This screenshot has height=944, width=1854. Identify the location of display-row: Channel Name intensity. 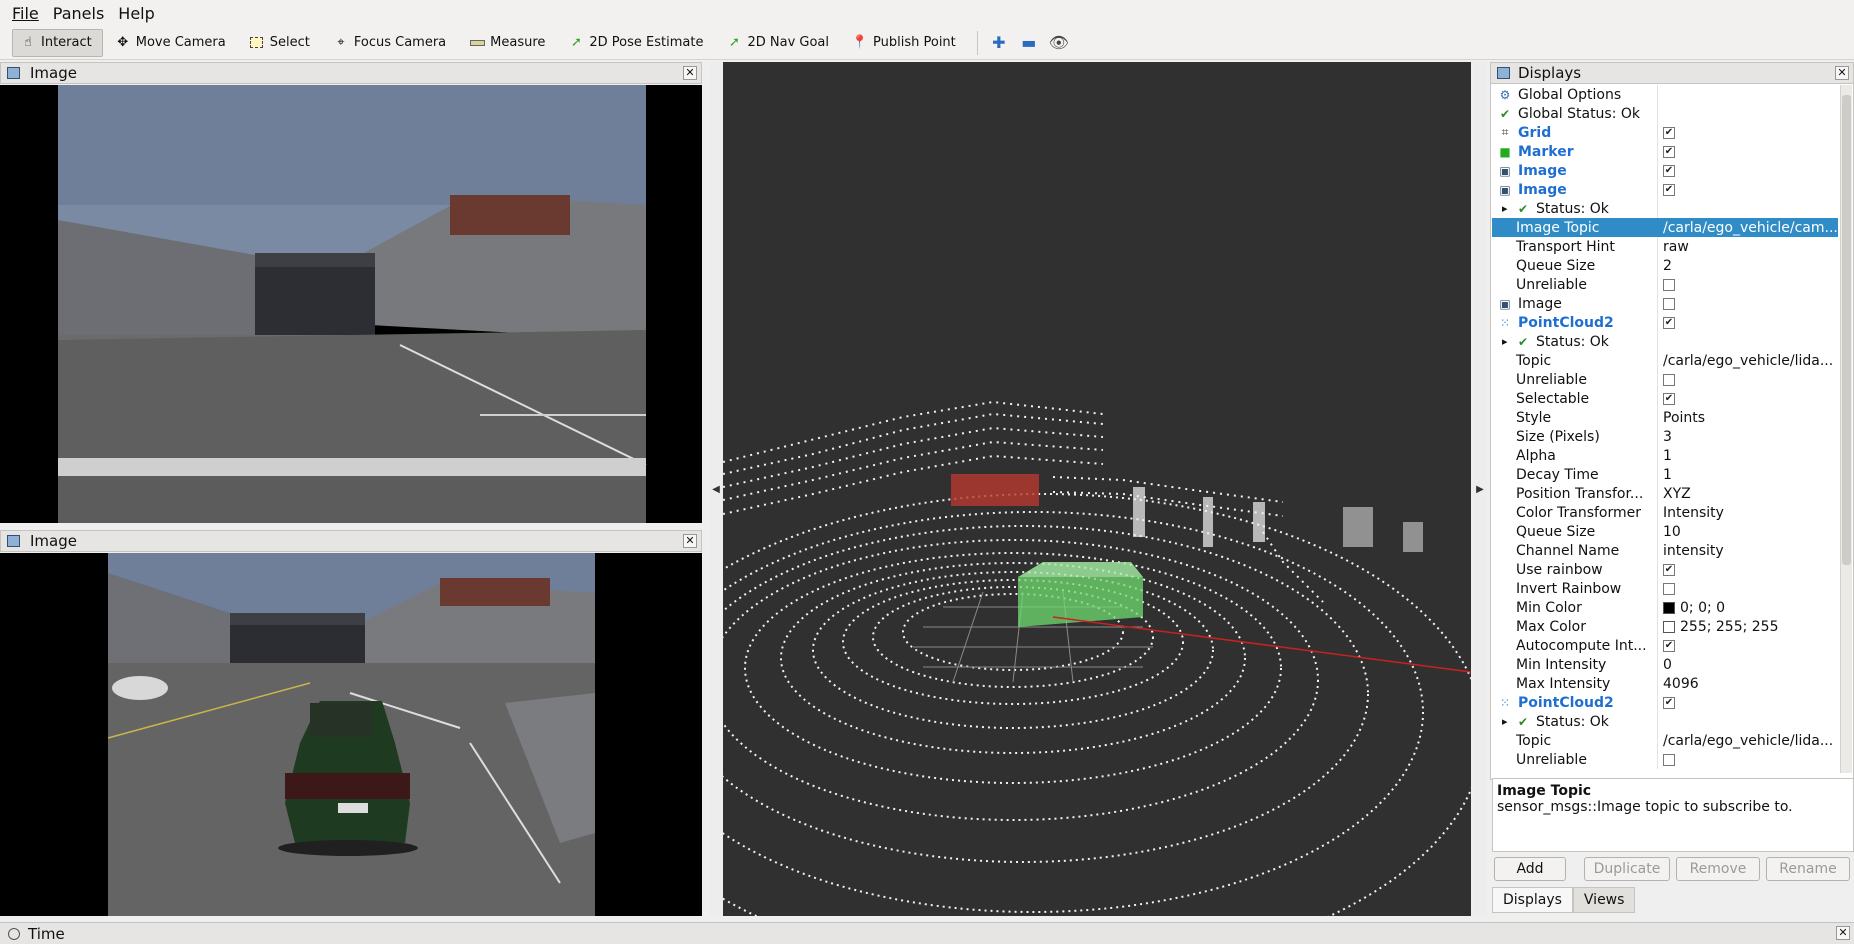
(1665, 550).